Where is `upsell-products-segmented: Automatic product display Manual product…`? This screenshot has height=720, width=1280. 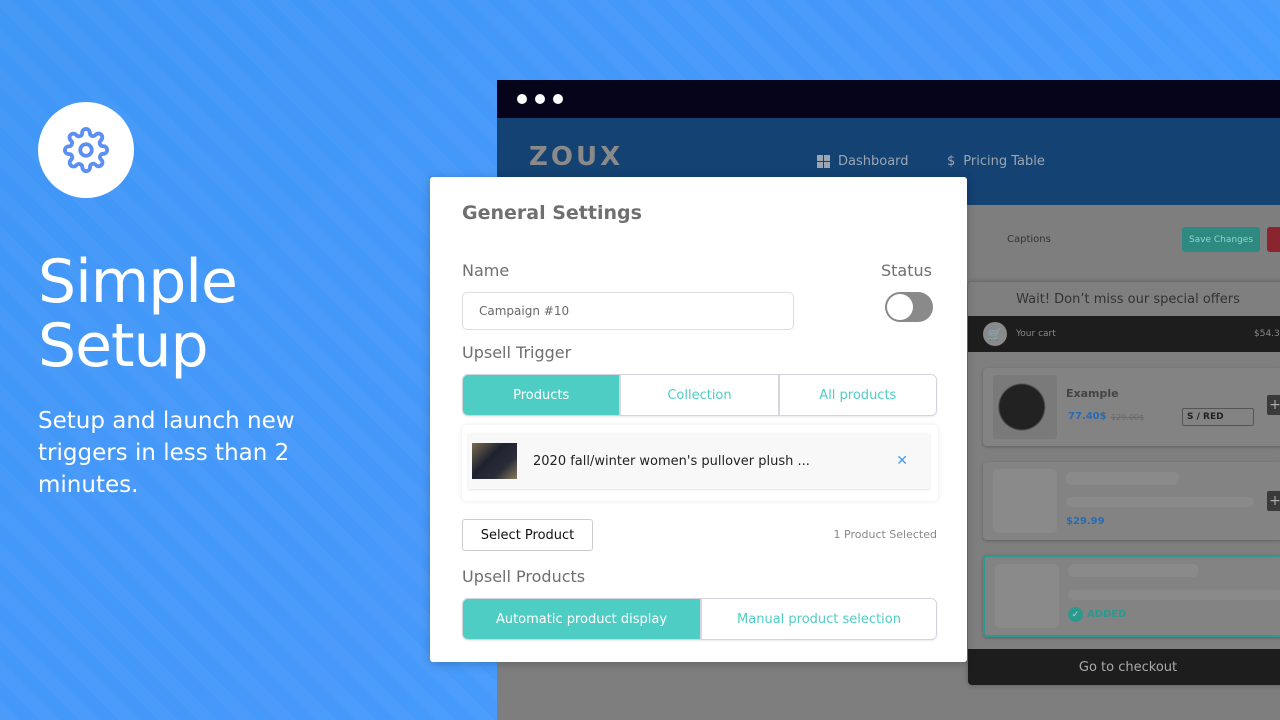 upsell-products-segmented: Automatic product display Manual product… is located at coordinates (699, 619).